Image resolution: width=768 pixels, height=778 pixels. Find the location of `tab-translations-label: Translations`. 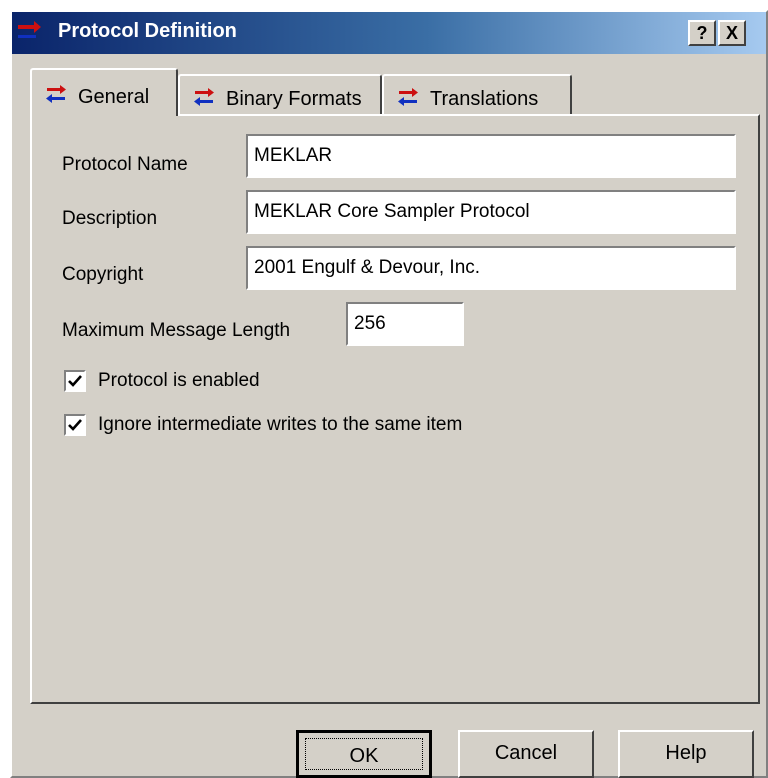

tab-translations-label: Translations is located at coordinates (484, 99).